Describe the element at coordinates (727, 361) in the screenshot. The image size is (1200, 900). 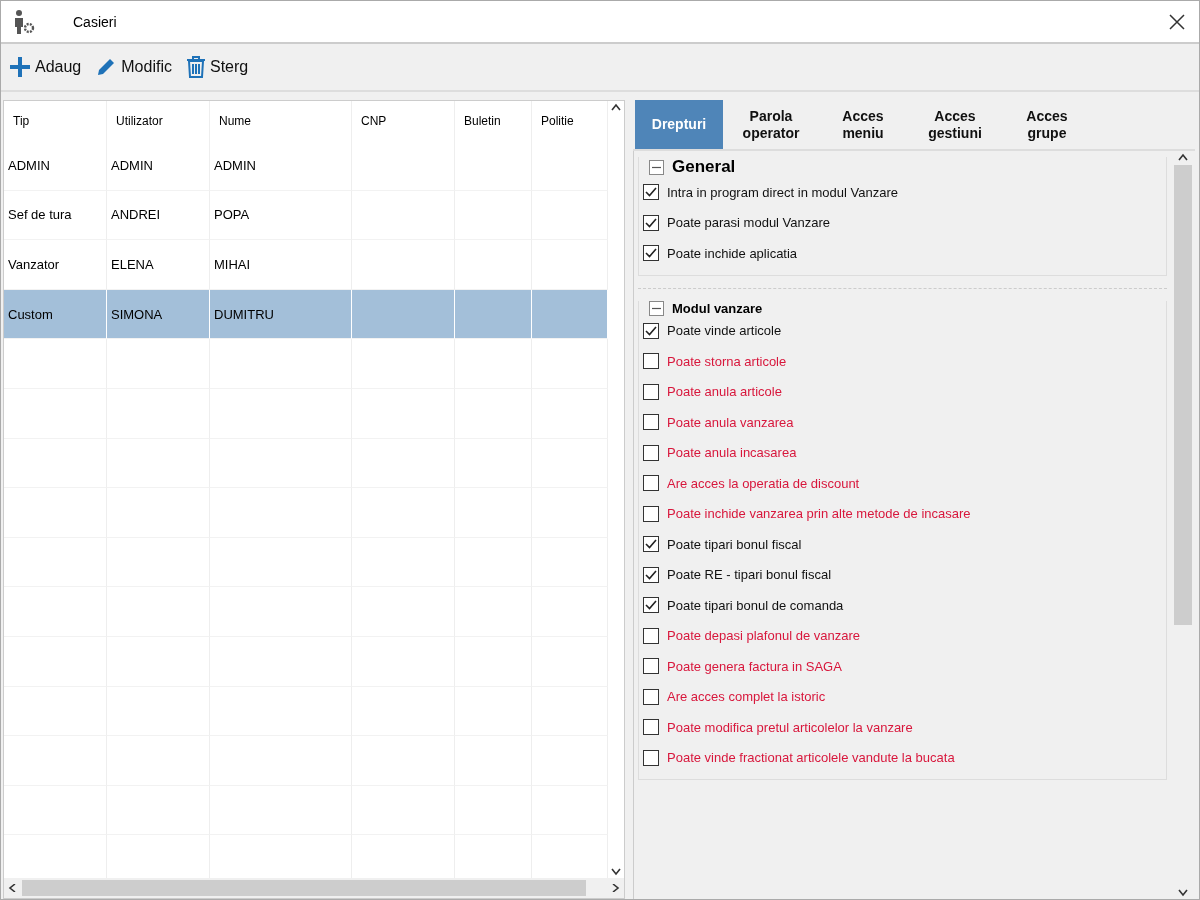
I see `checkbox-label: Poate storna articole` at that location.